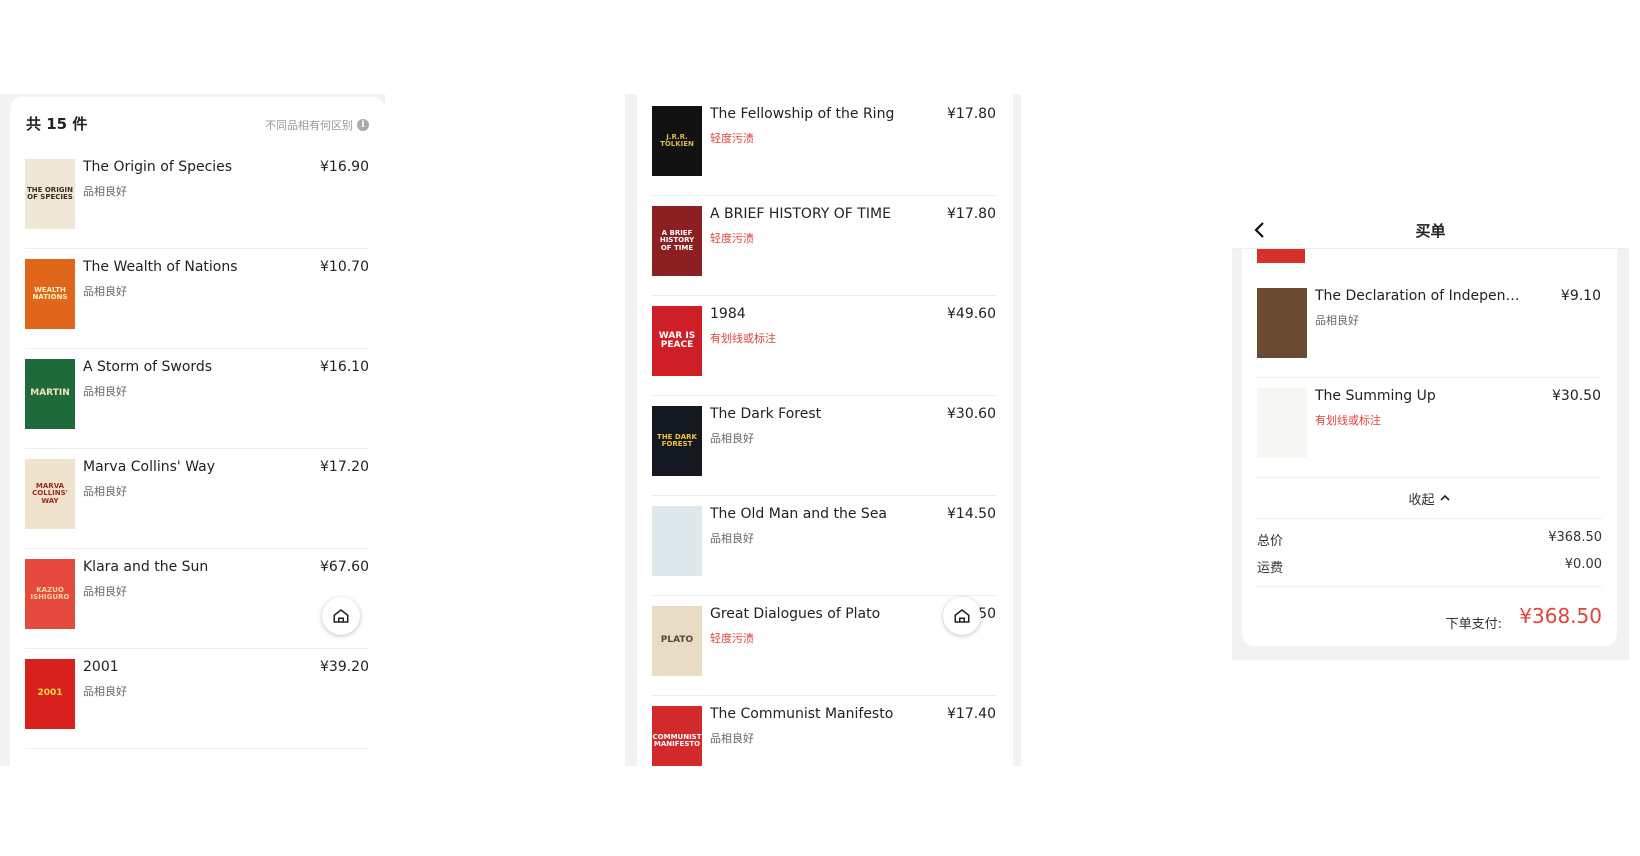 The height and width of the screenshot is (856, 1640). Describe the element at coordinates (1576, 396) in the screenshot. I see `book-price: ¥30.50` at that location.